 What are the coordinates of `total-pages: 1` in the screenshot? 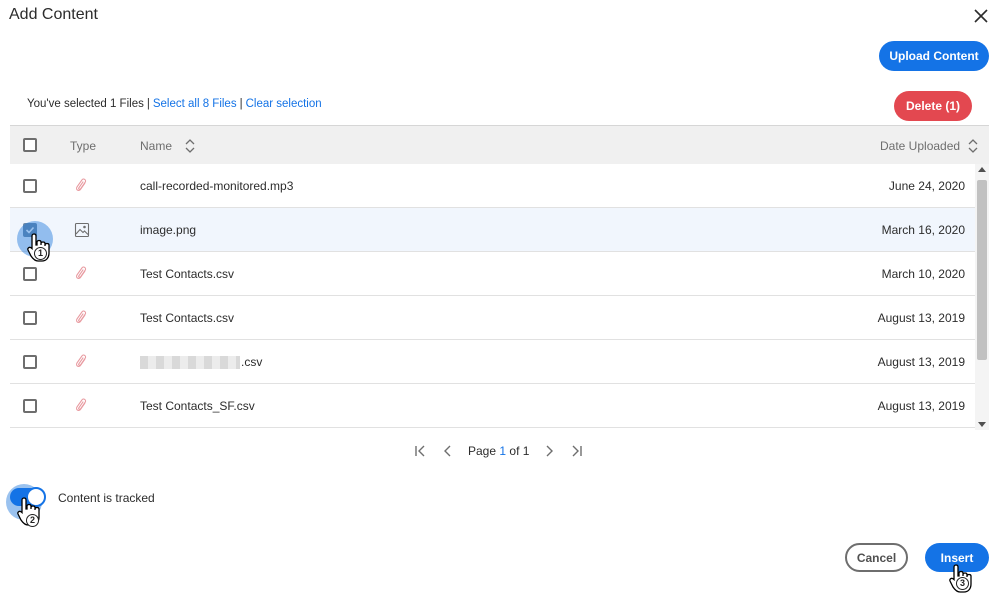 It's located at (526, 451).